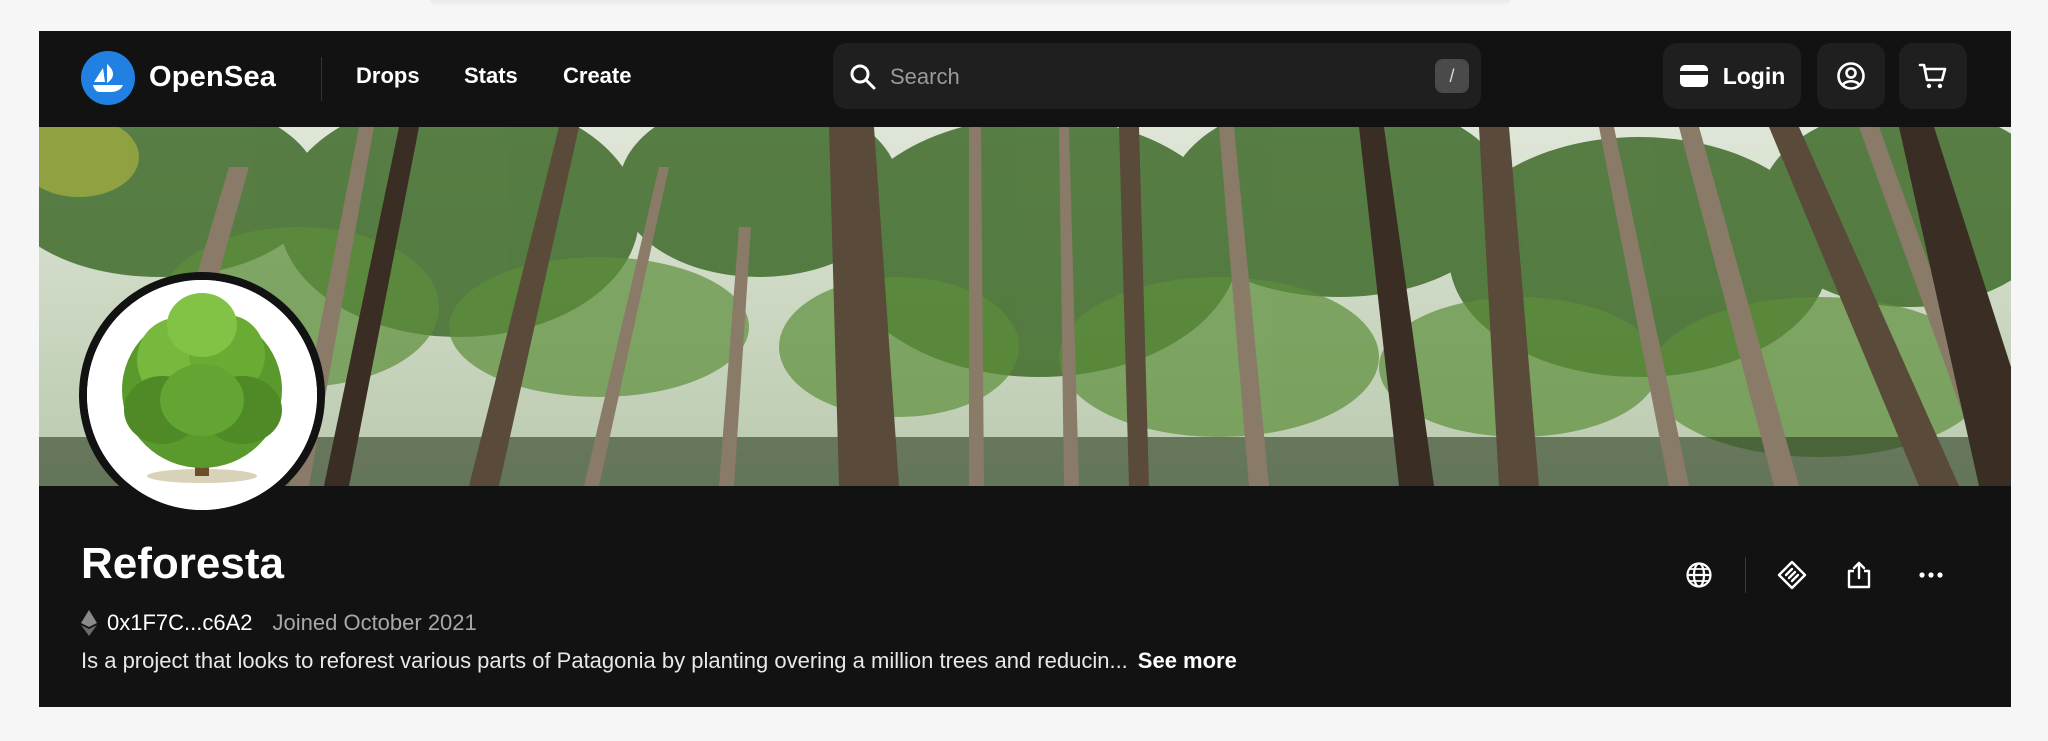 The height and width of the screenshot is (741, 2048). What do you see at coordinates (388, 76) in the screenshot?
I see `nav-link-drops: Drops` at bounding box center [388, 76].